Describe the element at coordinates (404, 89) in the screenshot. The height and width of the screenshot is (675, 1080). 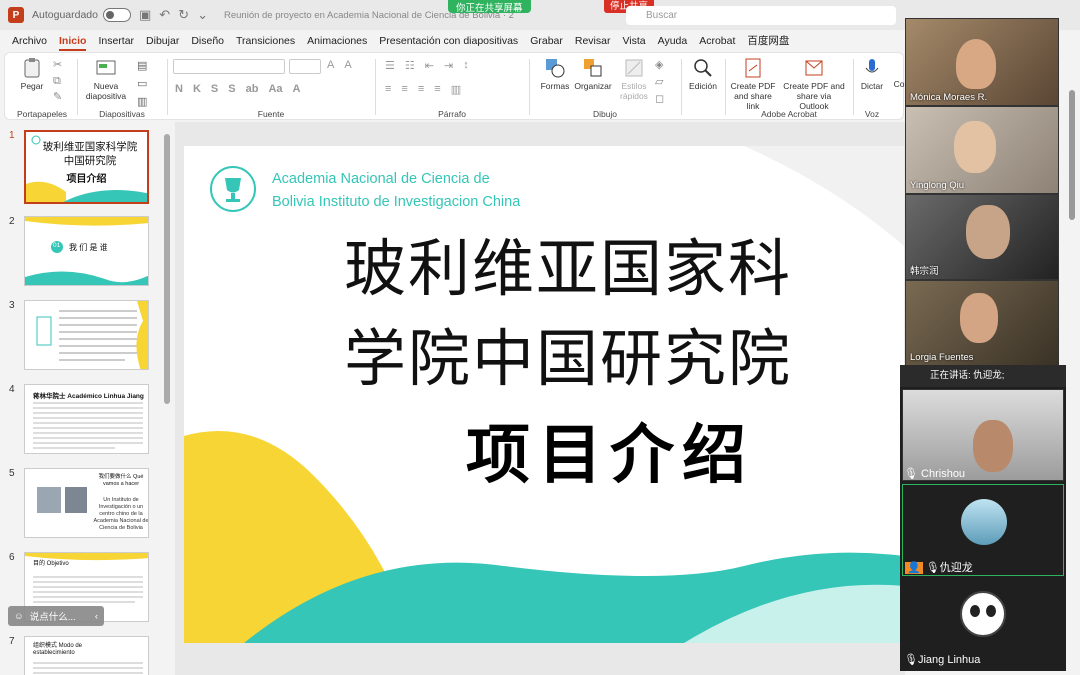
I see `align-center-icon: ≡` at that location.